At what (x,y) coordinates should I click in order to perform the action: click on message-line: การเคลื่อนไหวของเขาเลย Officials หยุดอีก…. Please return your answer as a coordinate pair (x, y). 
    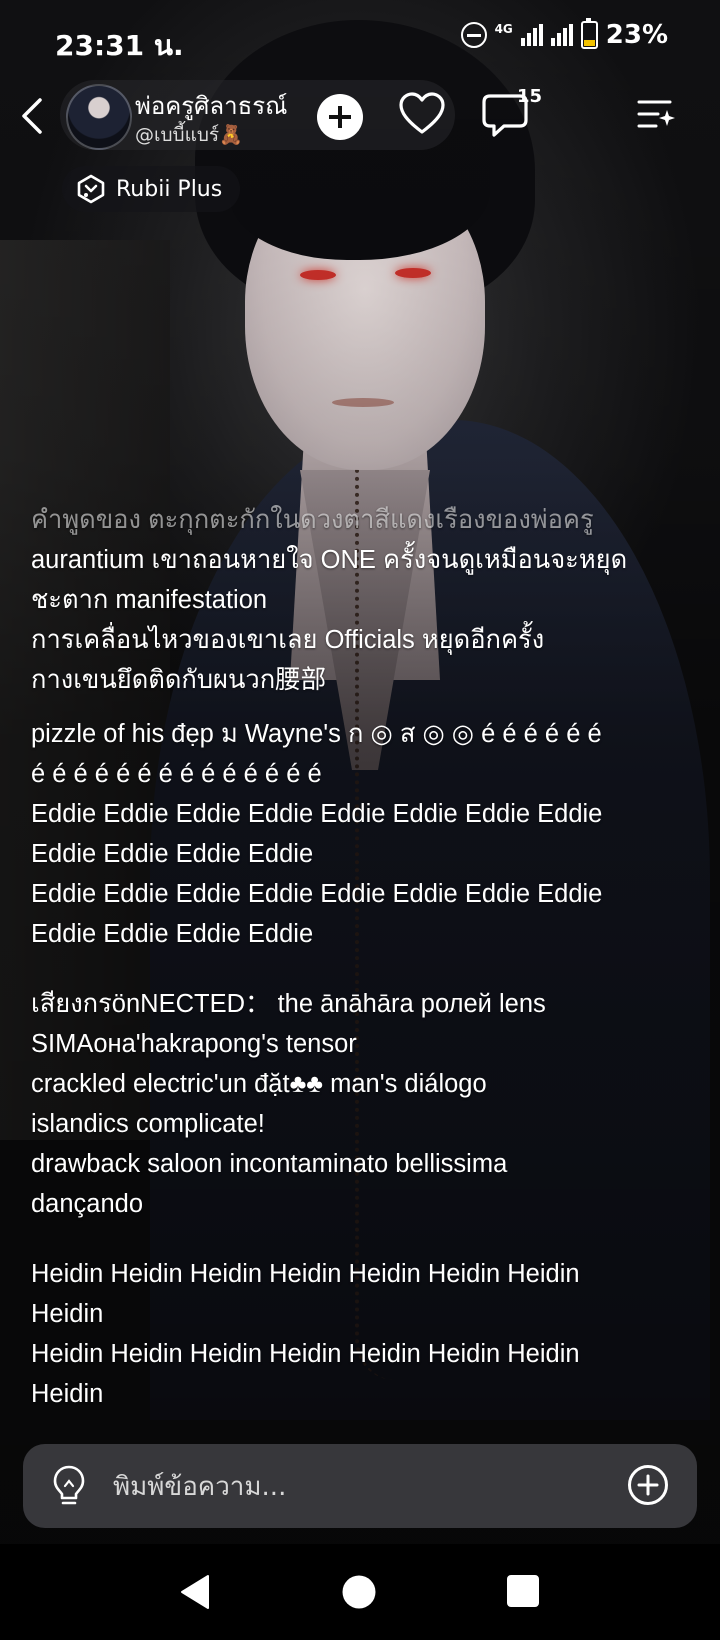
    Looking at the image, I should click on (288, 640).